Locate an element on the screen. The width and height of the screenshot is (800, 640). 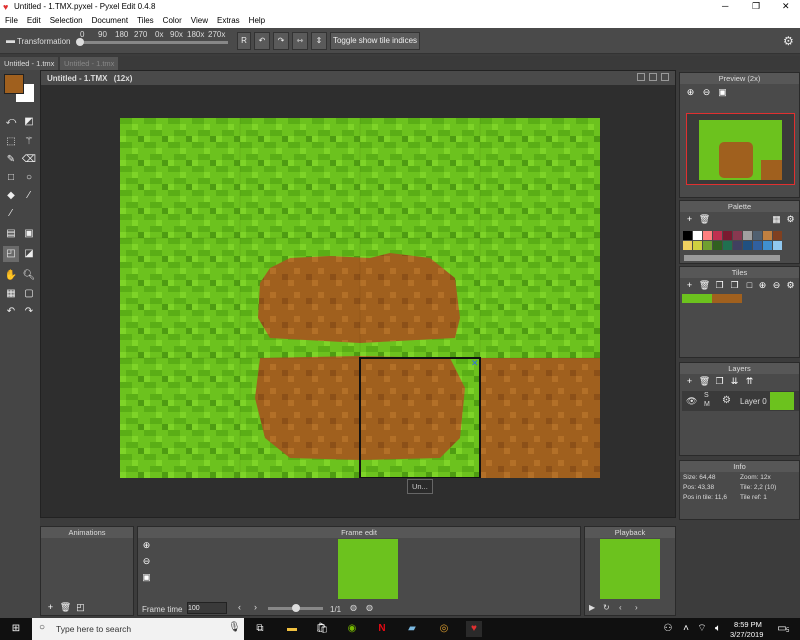
menu-edit: Edit is located at coordinates (33, 19).